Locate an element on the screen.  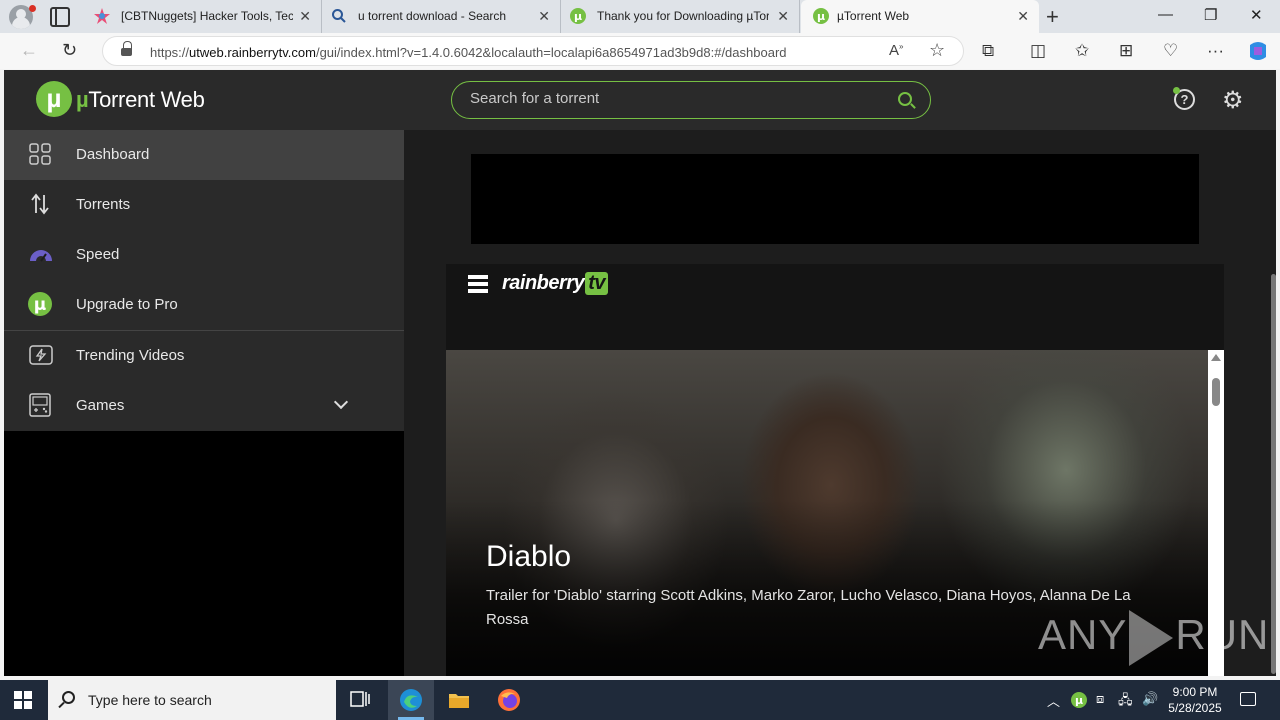
utorrent-tray-icon: µ is located at coordinates (1079, 700).